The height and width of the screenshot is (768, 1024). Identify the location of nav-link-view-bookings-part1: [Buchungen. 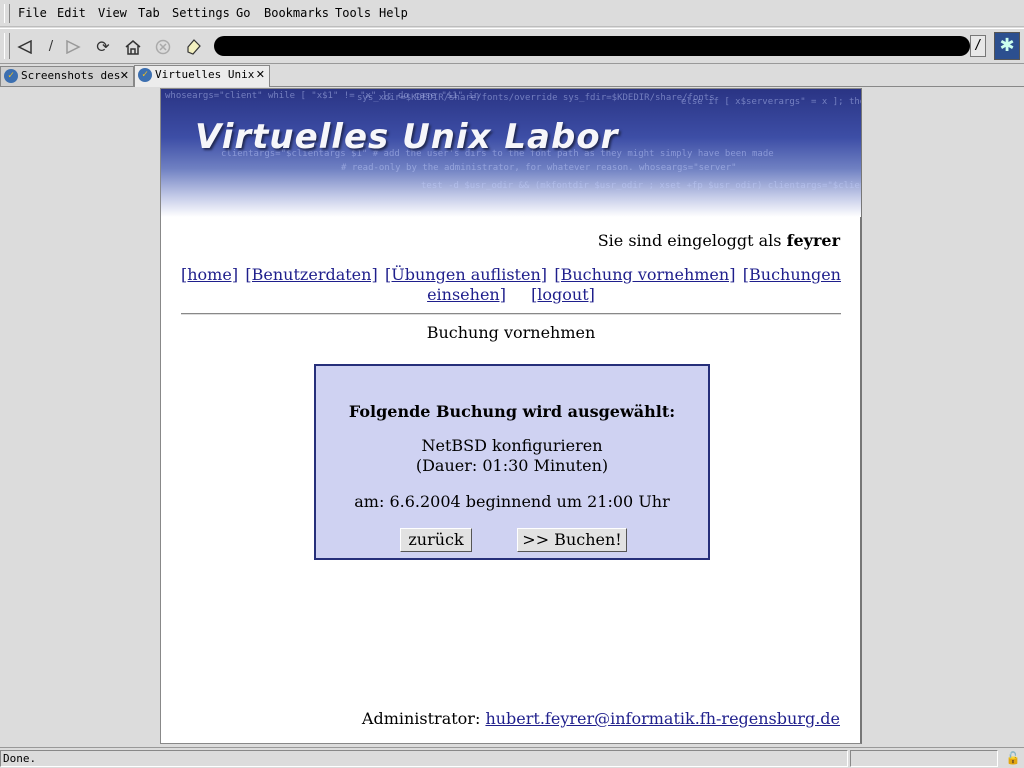
(792, 275).